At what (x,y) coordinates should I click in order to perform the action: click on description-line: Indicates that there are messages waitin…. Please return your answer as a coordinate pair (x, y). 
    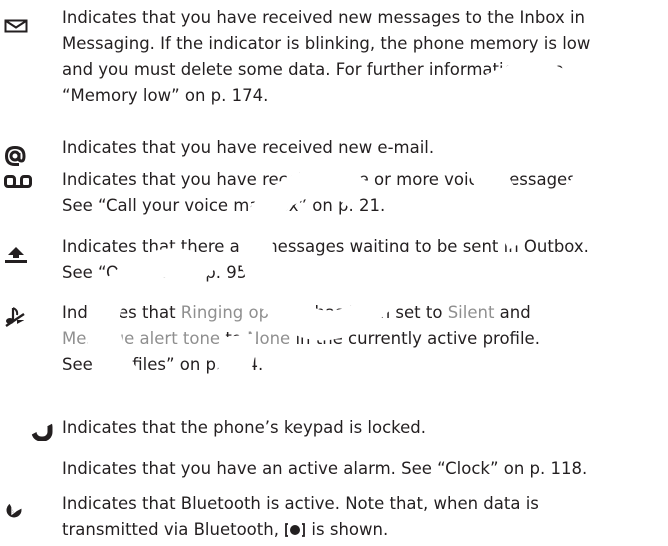
    Looking at the image, I should click on (325, 246).